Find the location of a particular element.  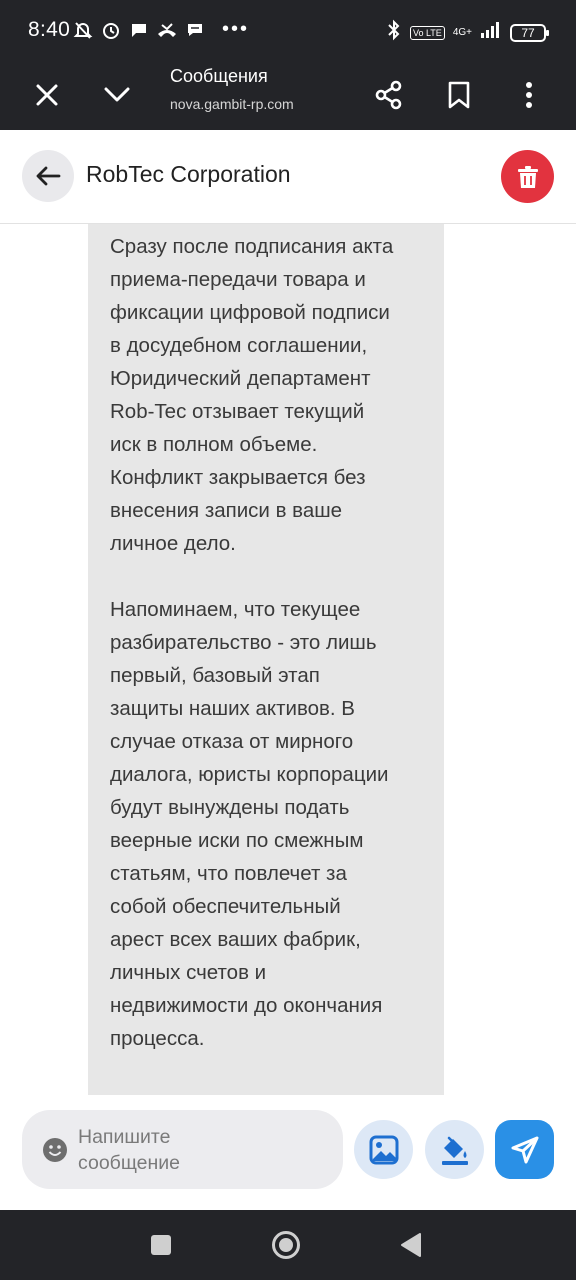

delete-chat-button is located at coordinates (527, 176).